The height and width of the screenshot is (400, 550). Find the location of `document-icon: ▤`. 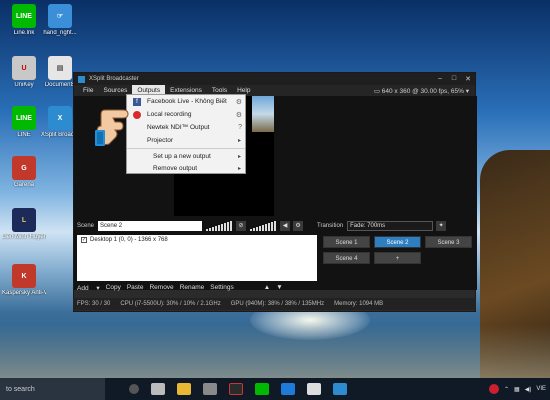

document-icon: ▤ is located at coordinates (60, 68).